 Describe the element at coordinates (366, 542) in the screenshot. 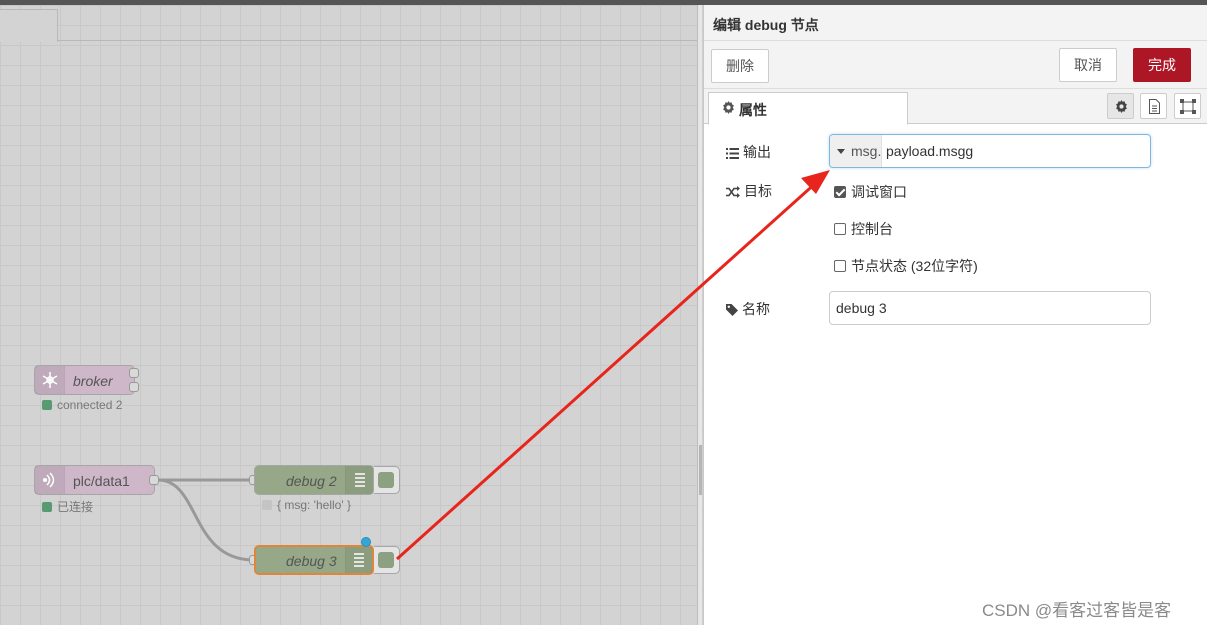

I see `changed-indicator` at that location.